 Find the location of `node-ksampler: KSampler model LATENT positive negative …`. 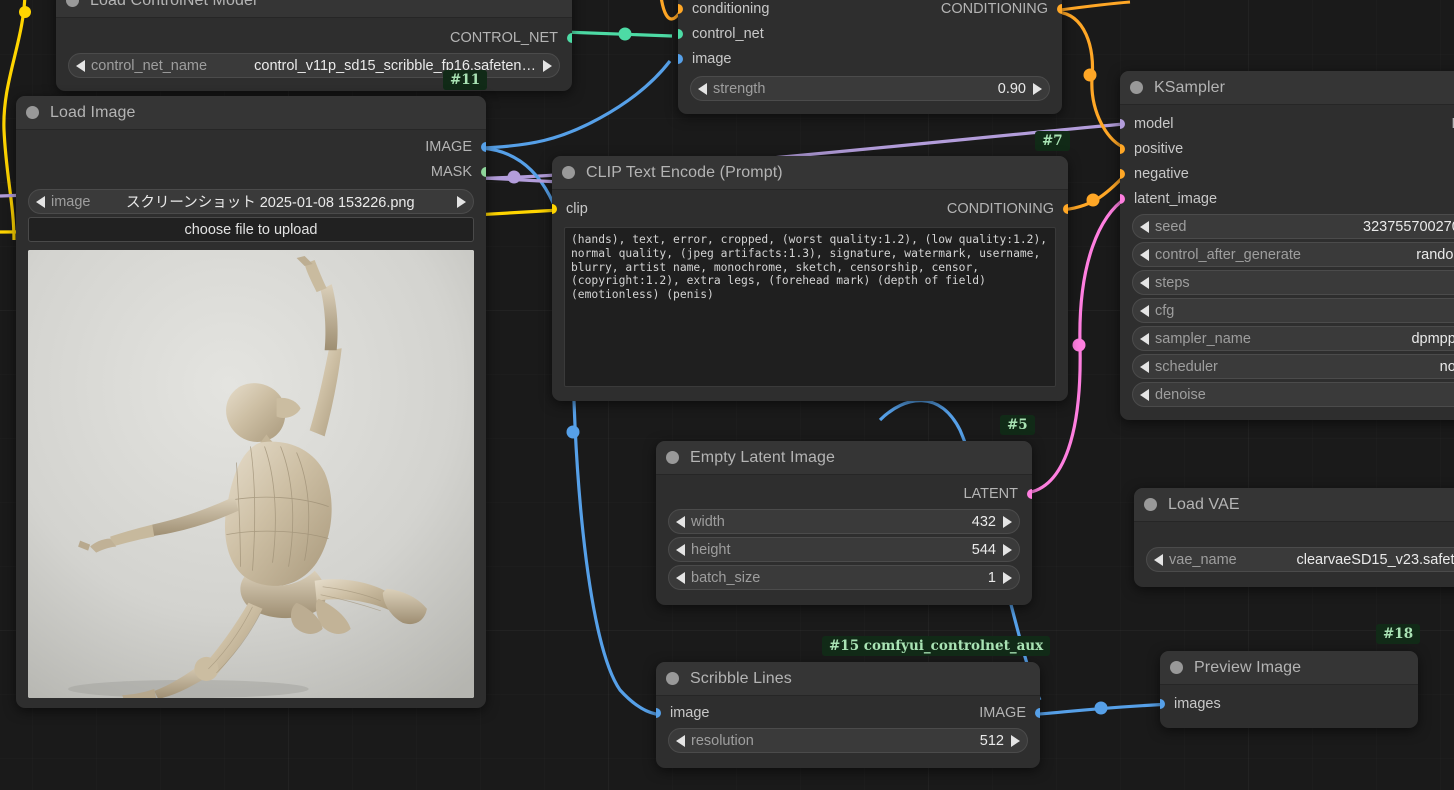

node-ksampler: KSampler model LATENT positive negative … is located at coordinates (1287, 245).